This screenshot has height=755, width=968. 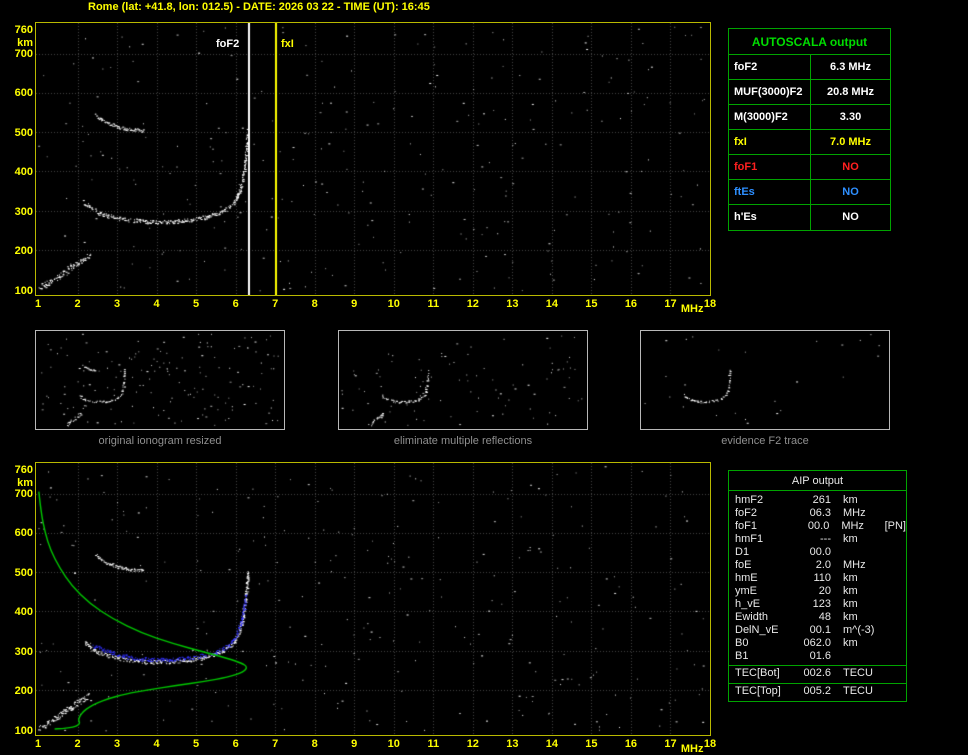 I want to click on x-axis-tick-top: 10, so click(x=393, y=304).